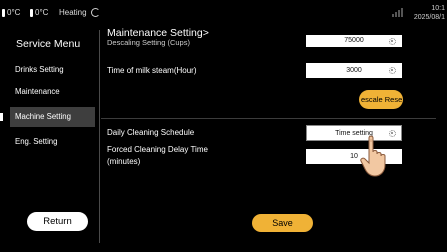 Image resolution: width=447 pixels, height=252 pixels. Describe the element at coordinates (73, 12) in the screenshot. I see `heating-label: Heating` at that location.